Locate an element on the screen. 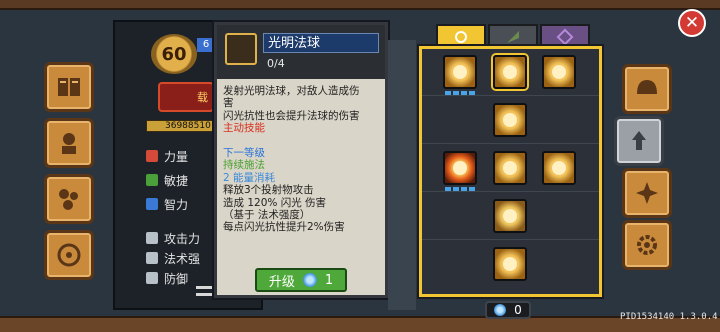 The height and width of the screenshot is (332, 720). exp-value: 36988510 is located at coordinates (188, 126).